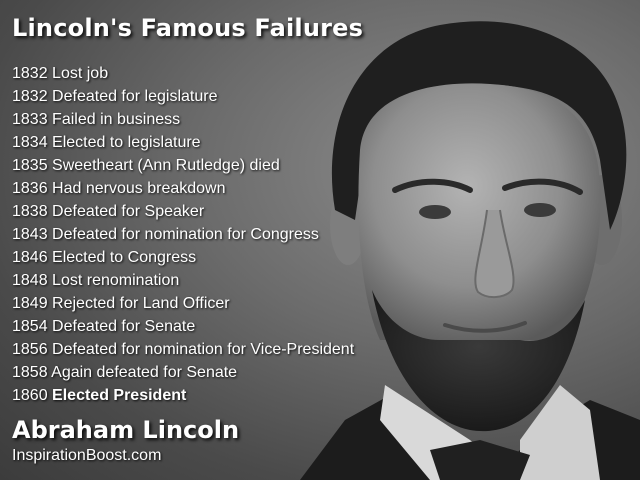  What do you see at coordinates (183, 280) in the screenshot?
I see `timeline-item: 1848 Lost renomination` at bounding box center [183, 280].